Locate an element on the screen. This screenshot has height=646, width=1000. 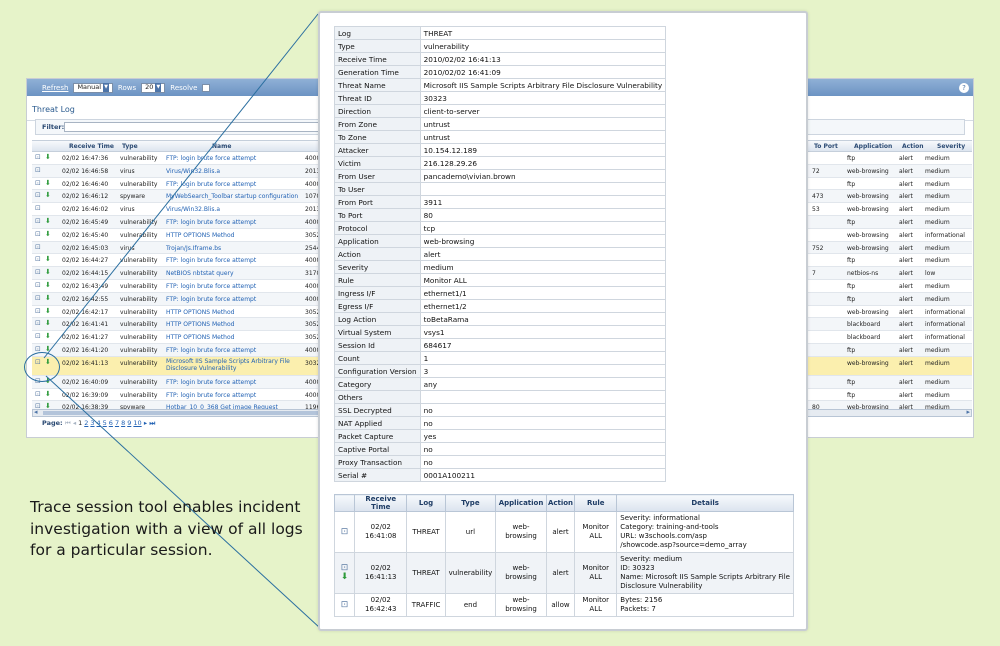
detail-row: Proxy Transaction no is located at coordinates (500, 462).